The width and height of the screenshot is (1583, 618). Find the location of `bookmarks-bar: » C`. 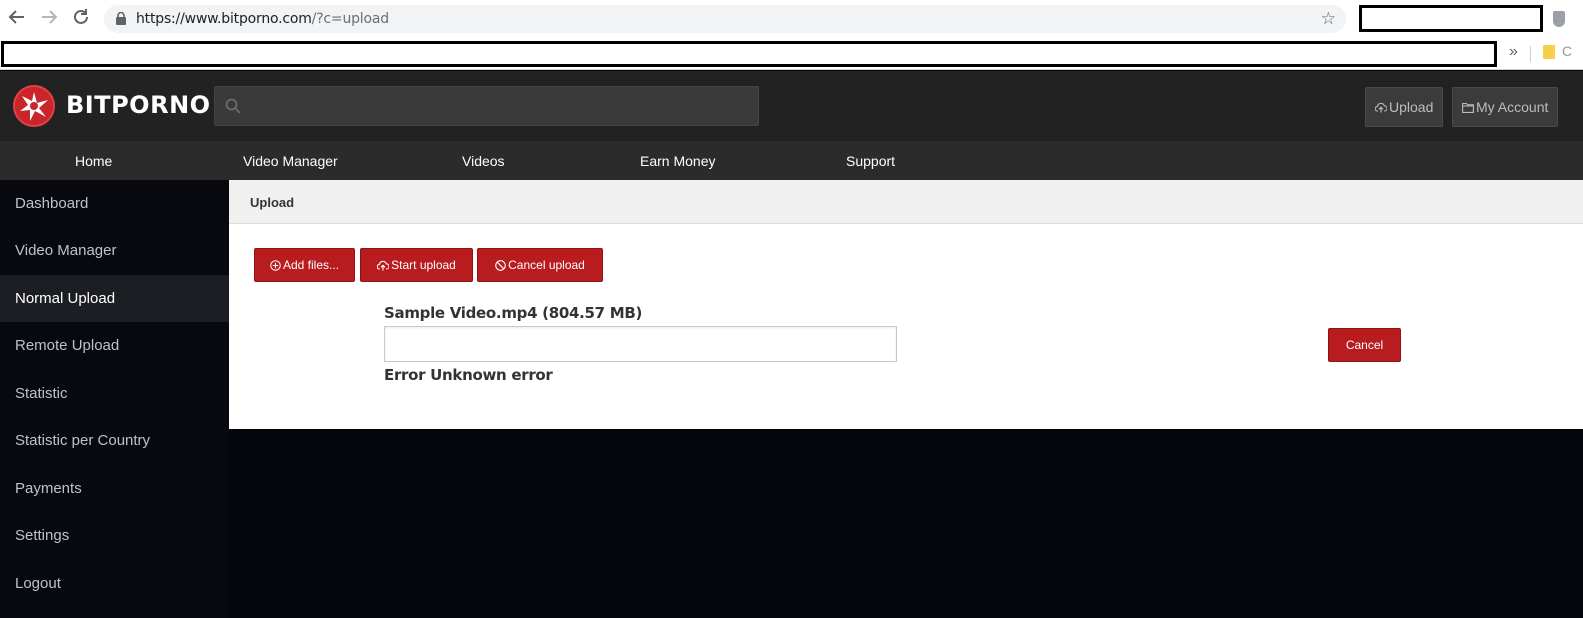

bookmarks-bar: » C is located at coordinates (791, 55).